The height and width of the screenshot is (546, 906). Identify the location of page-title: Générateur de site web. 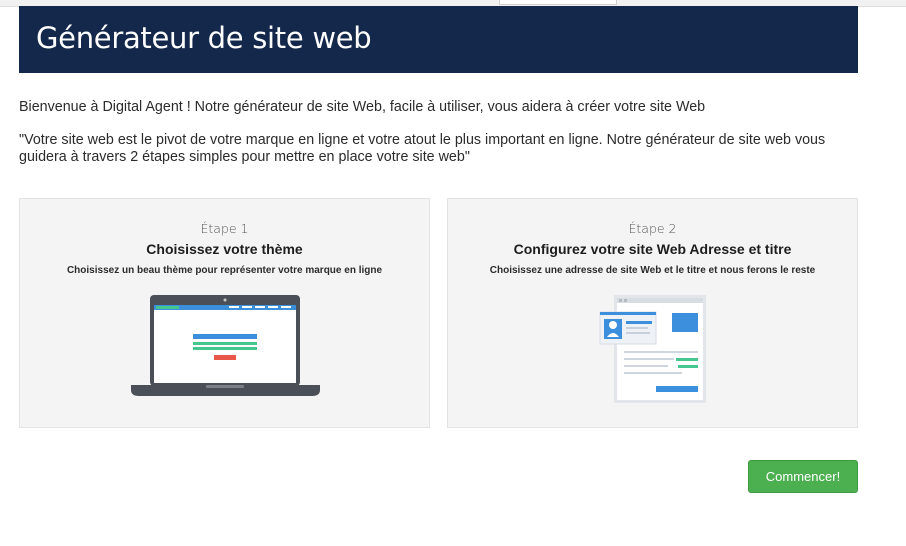
(204, 38).